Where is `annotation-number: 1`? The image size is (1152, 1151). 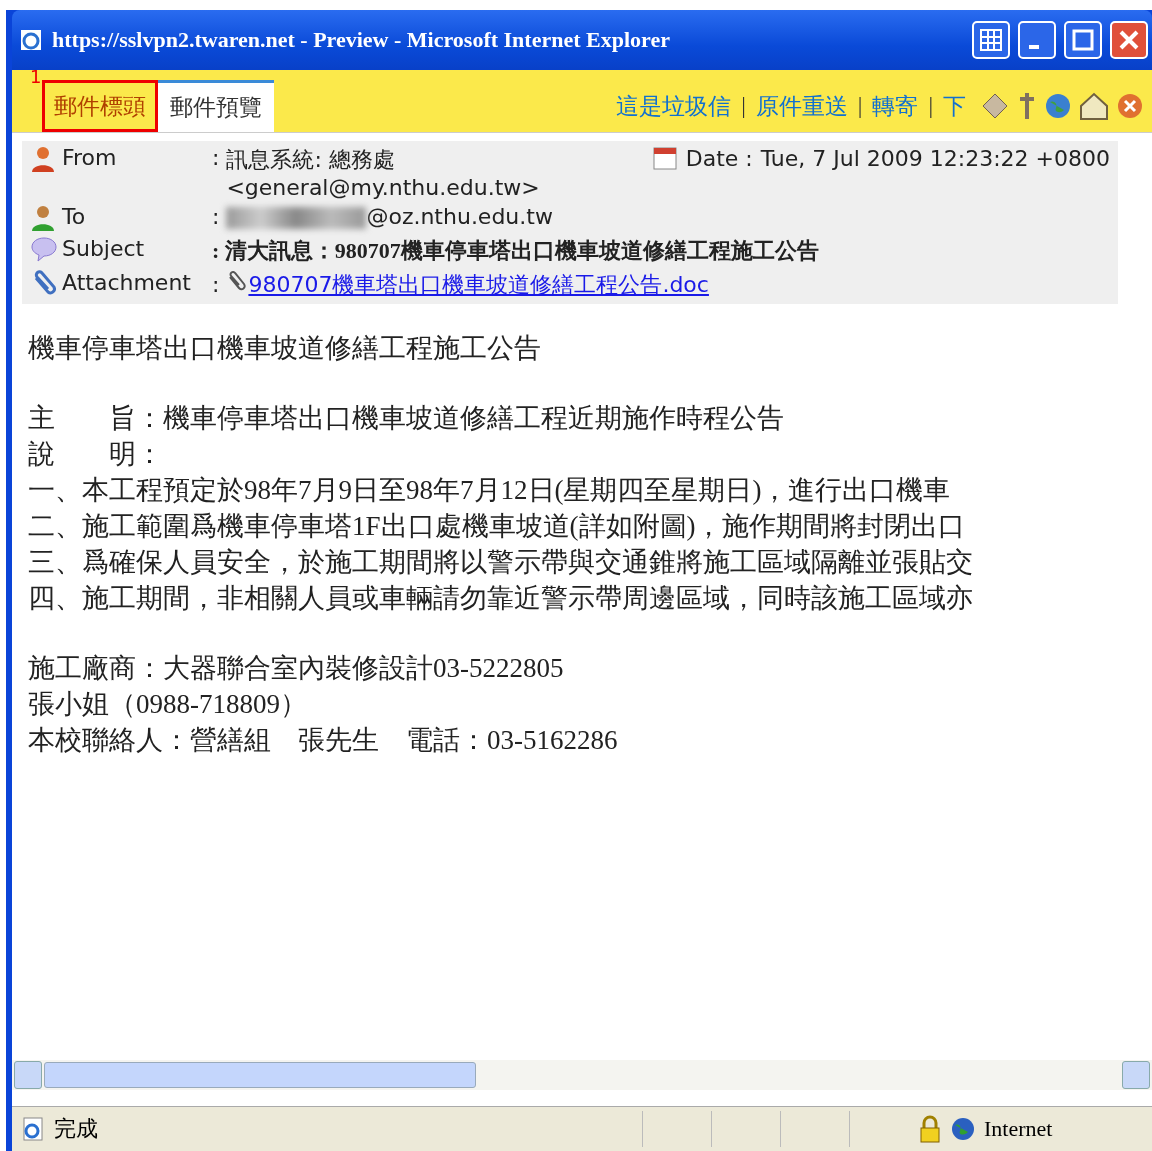 annotation-number: 1 is located at coordinates (36, 76).